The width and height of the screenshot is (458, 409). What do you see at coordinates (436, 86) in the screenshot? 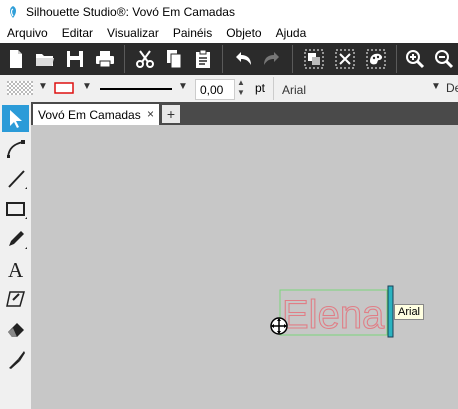
I see `font-dropdown-arrow-icon: ▼` at bounding box center [436, 86].